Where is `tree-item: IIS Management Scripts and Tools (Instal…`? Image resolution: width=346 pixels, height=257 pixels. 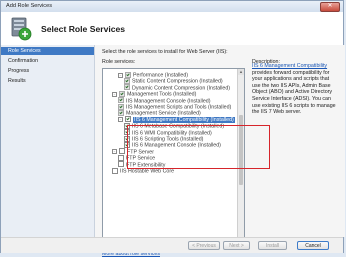
tree-item: IIS Management Scripts and Tools (Instal… is located at coordinates (174, 106).